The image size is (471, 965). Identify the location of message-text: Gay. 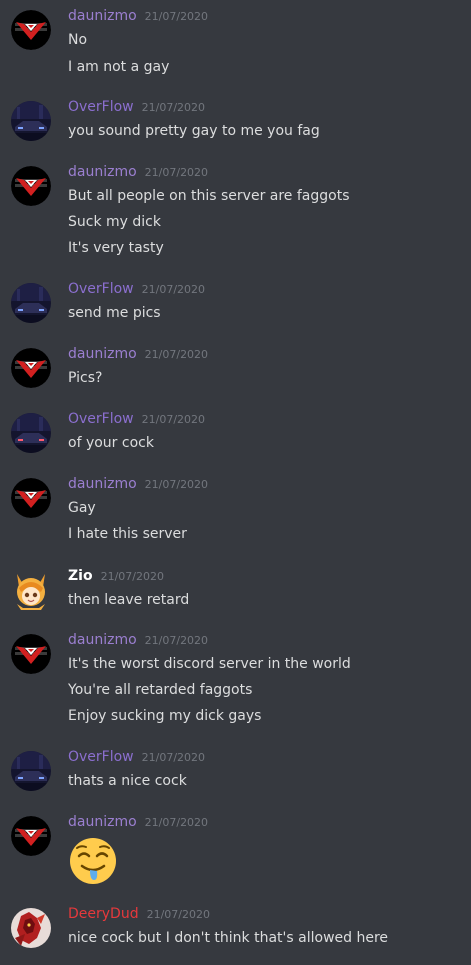
(82, 508).